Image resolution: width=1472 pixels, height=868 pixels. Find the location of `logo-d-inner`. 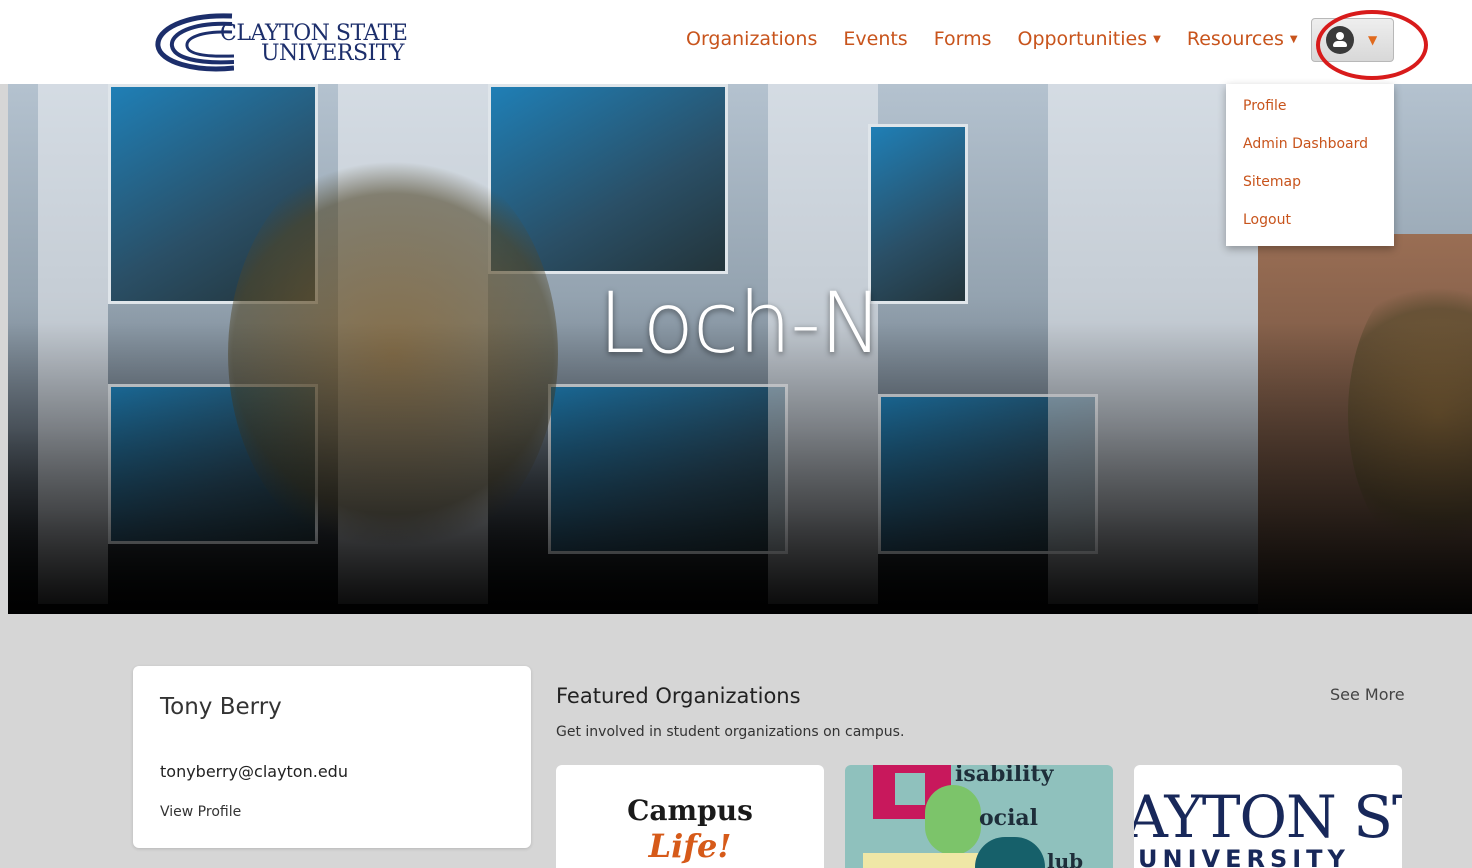

logo-d-inner is located at coordinates (910, 789).